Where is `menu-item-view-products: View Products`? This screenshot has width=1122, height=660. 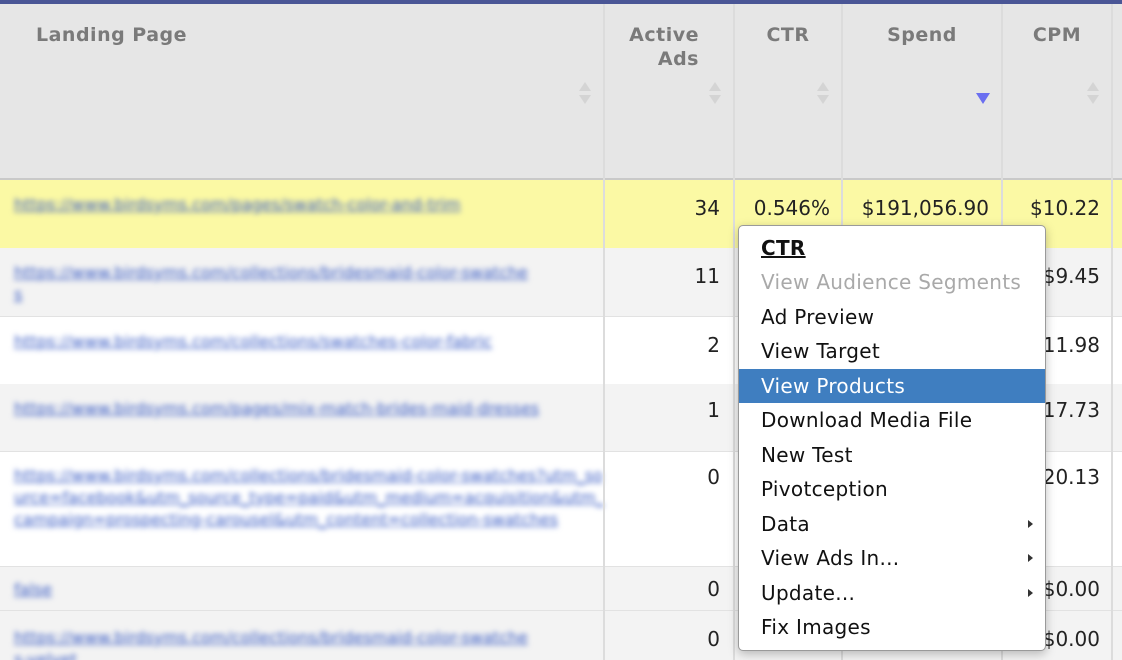 menu-item-view-products: View Products is located at coordinates (892, 386).